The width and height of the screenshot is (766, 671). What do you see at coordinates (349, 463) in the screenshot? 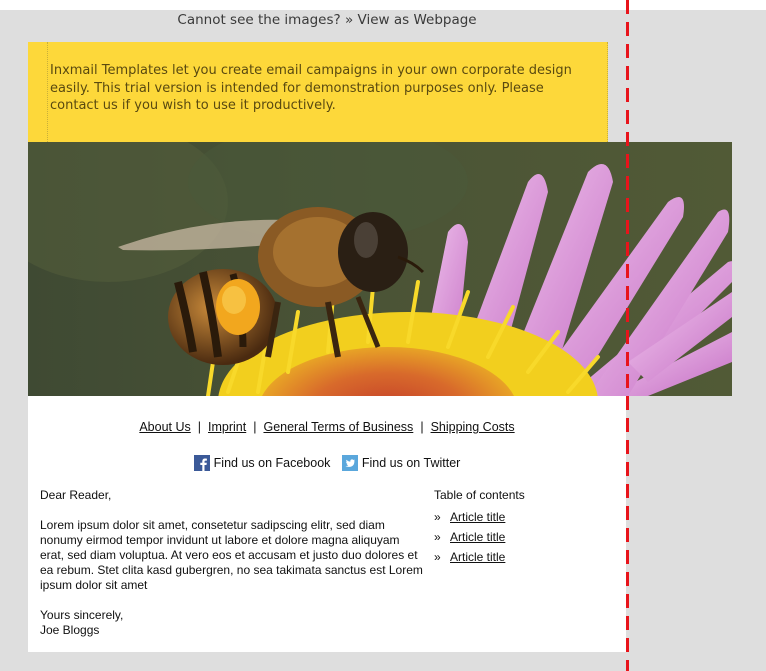
I see `twitter-icon` at bounding box center [349, 463].